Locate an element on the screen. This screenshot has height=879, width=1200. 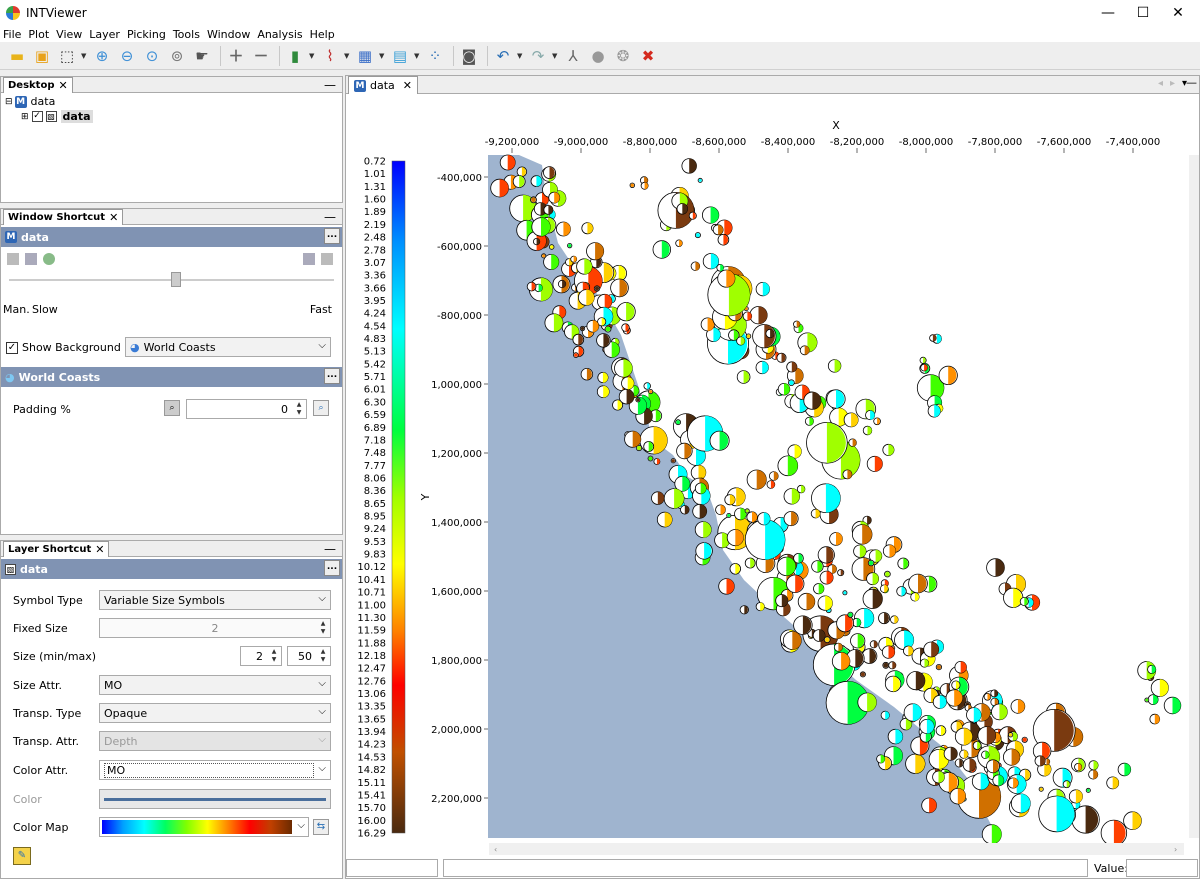
line-chart-icon: ⌇ is located at coordinates (330, 56).